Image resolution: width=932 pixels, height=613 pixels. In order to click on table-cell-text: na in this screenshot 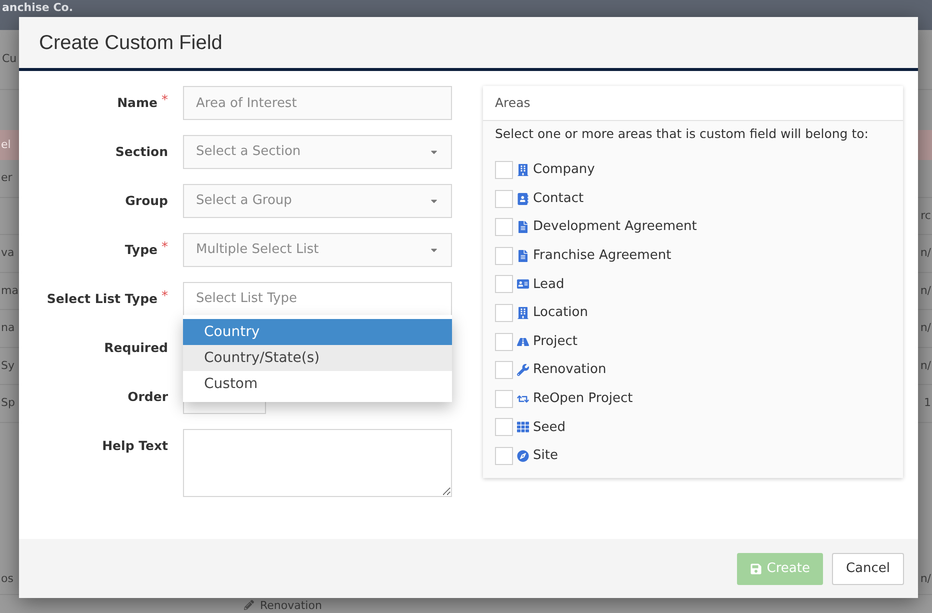, I will do `click(8, 328)`.